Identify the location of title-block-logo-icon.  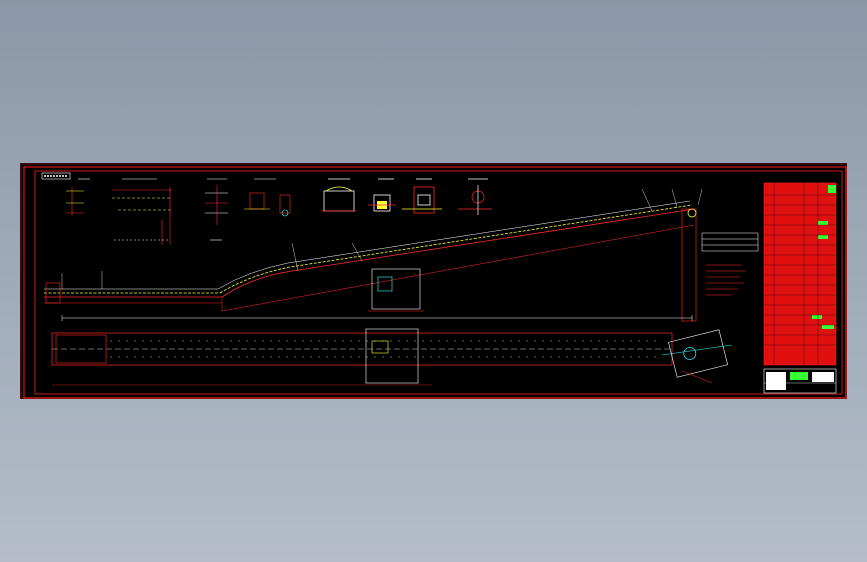
(776, 381).